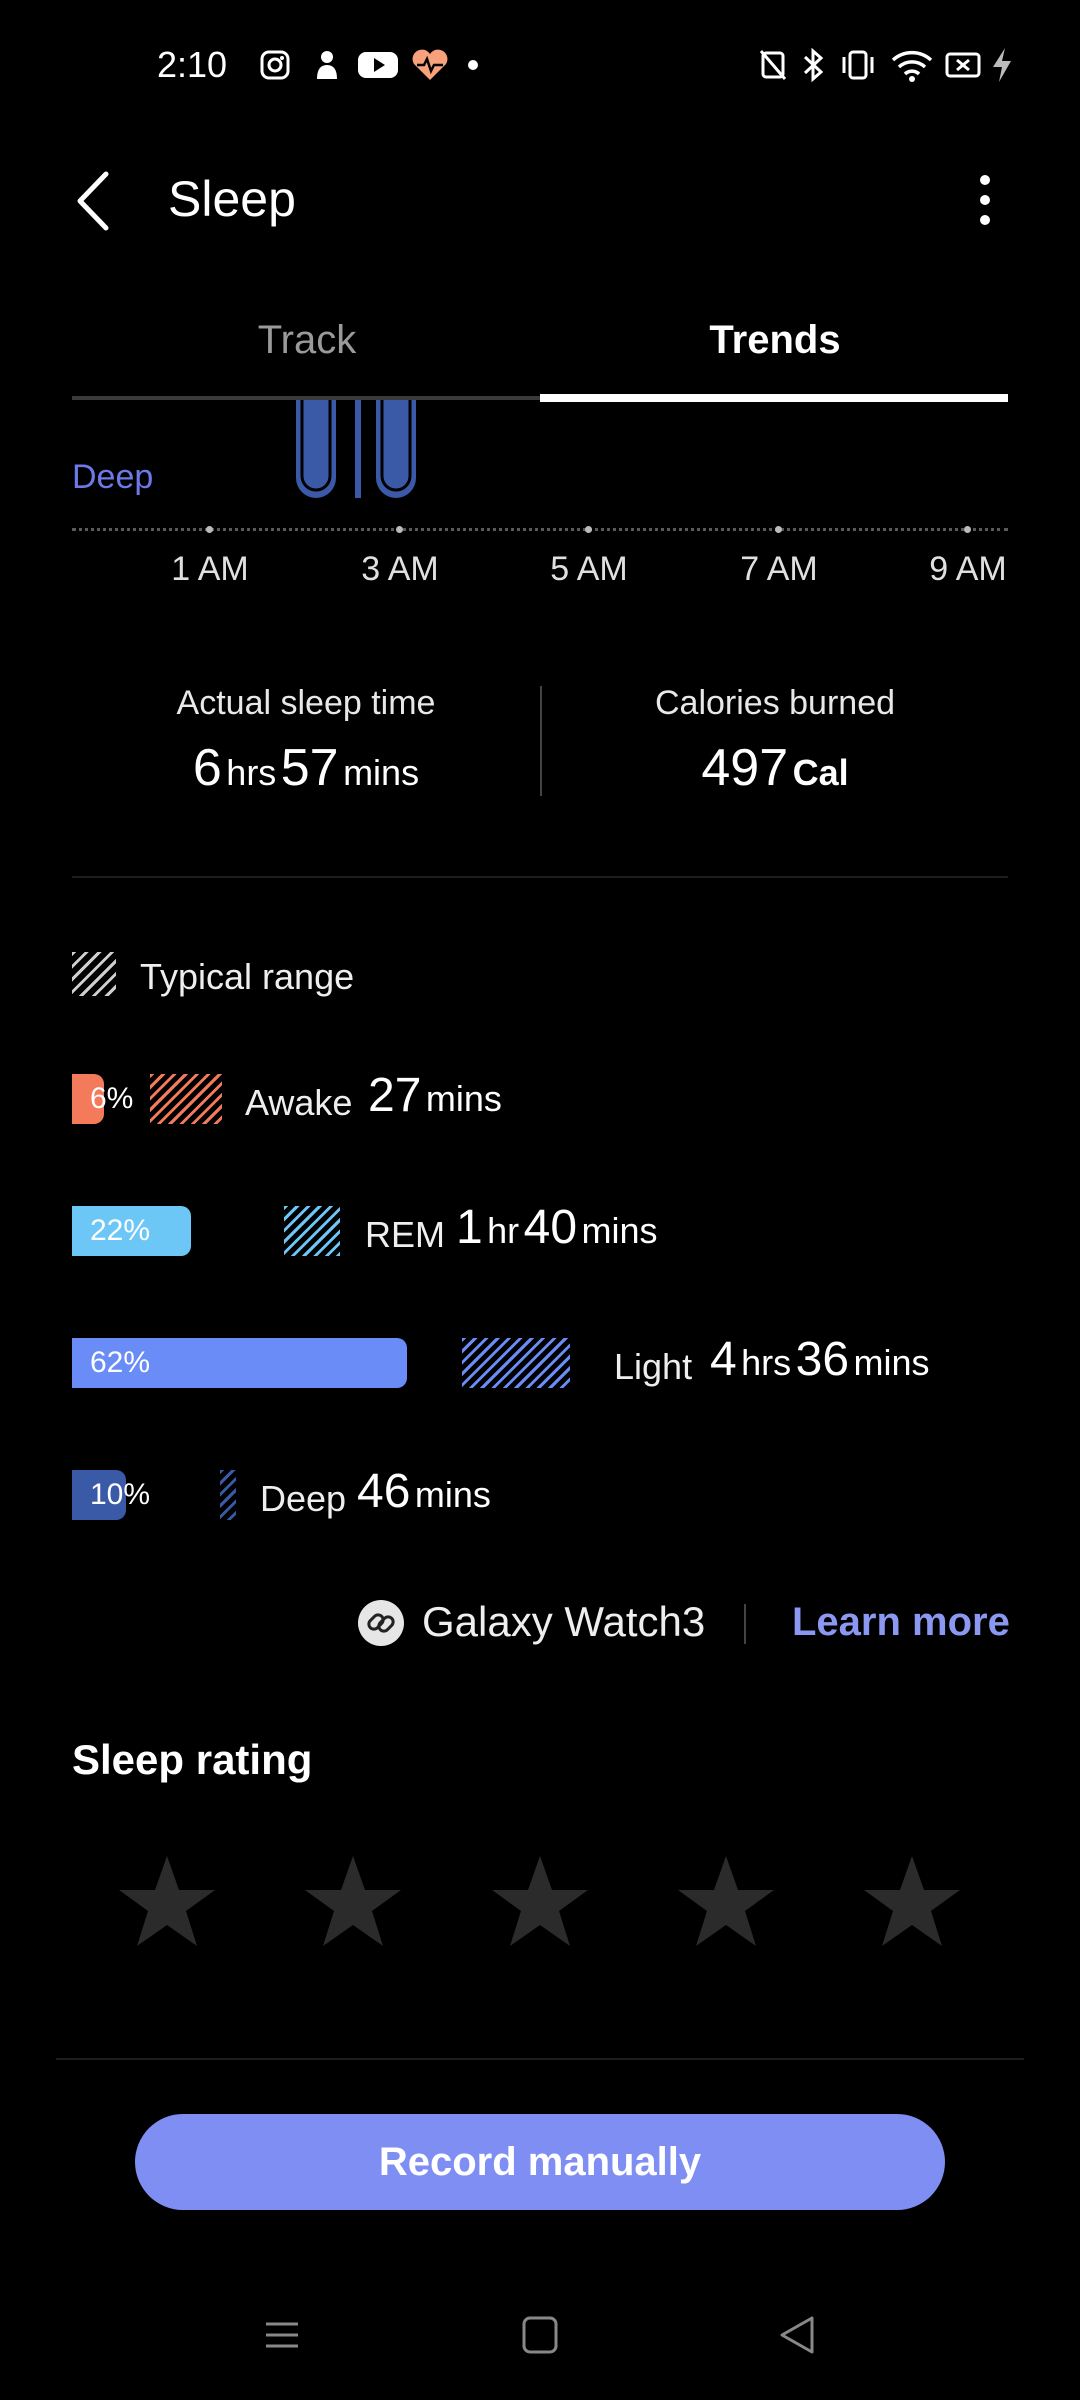 The width and height of the screenshot is (1080, 2400). What do you see at coordinates (775, 703) in the screenshot?
I see `calories-label: Calories burned` at bounding box center [775, 703].